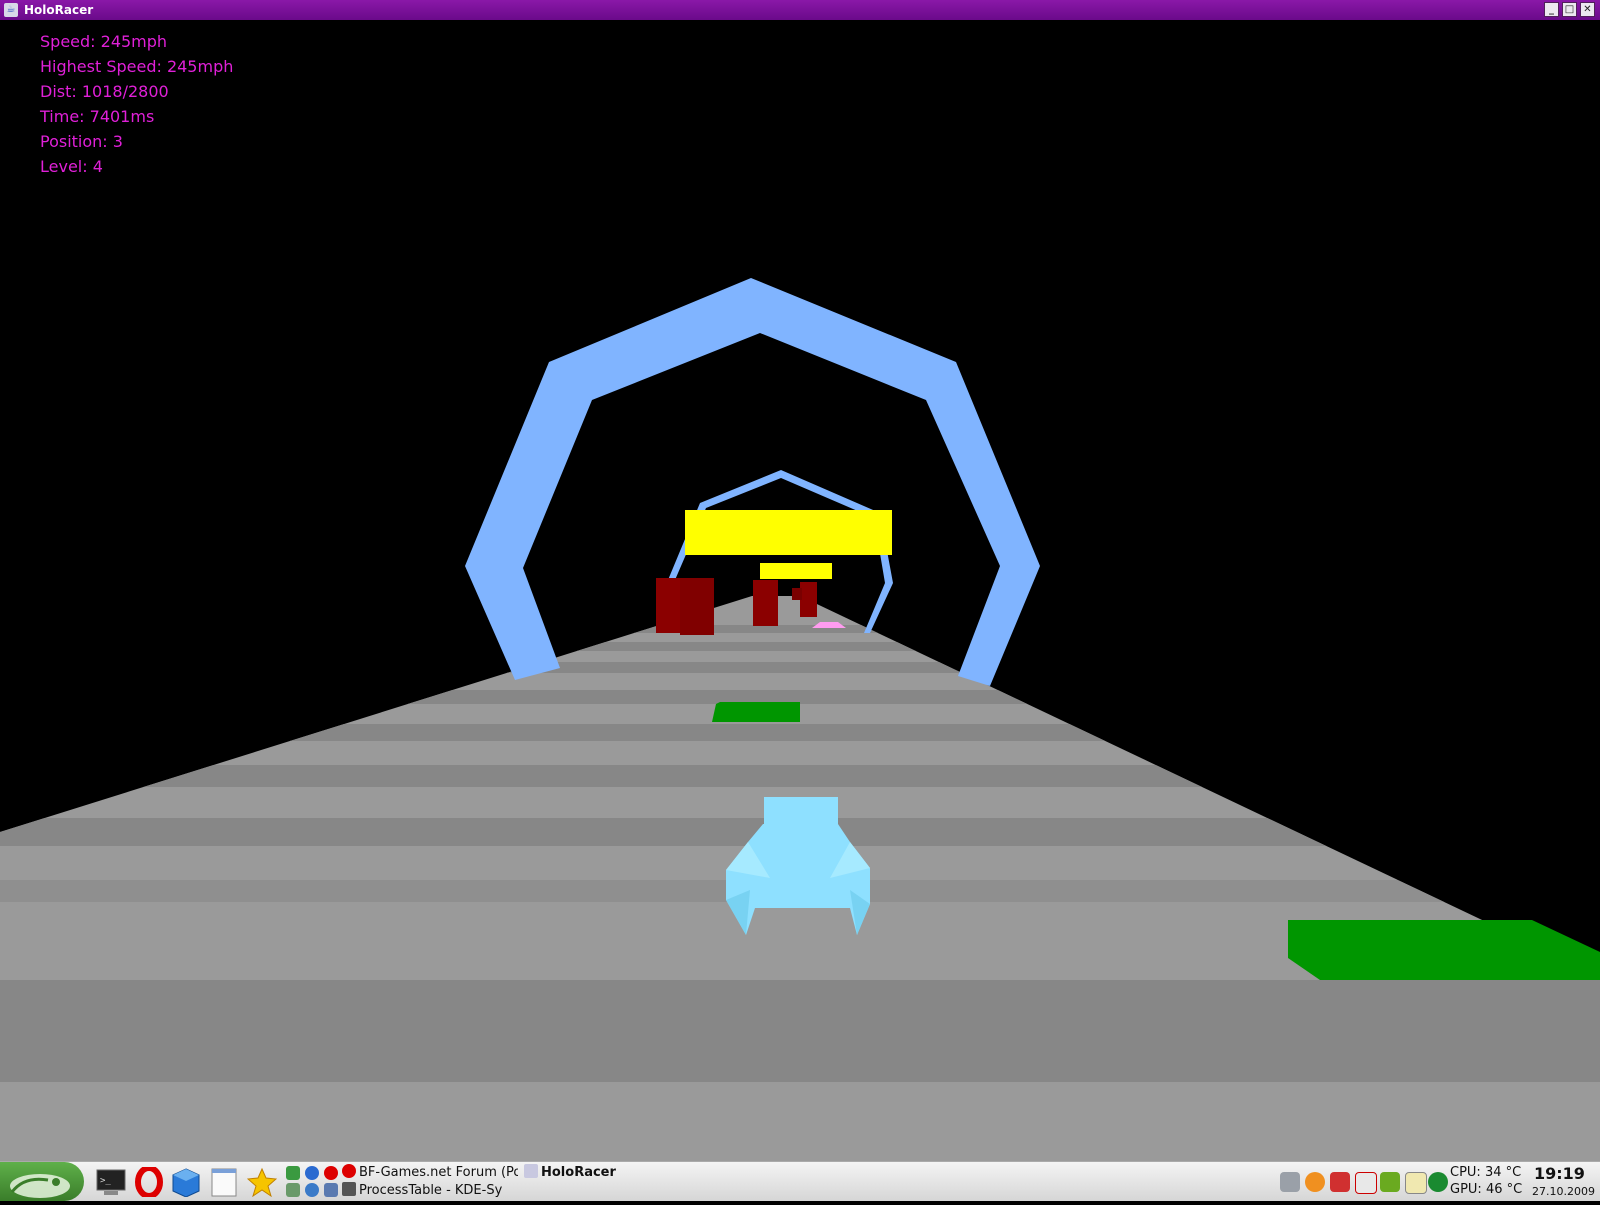 This screenshot has height=1205, width=1600. I want to click on java-cup-icon, so click(531, 1171).